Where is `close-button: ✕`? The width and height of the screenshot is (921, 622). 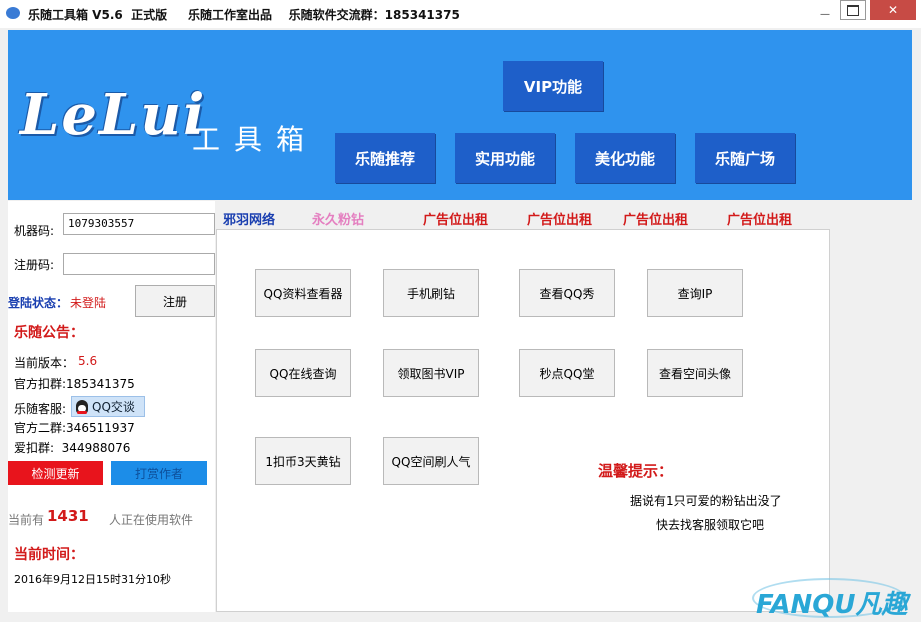 close-button: ✕ is located at coordinates (893, 10).